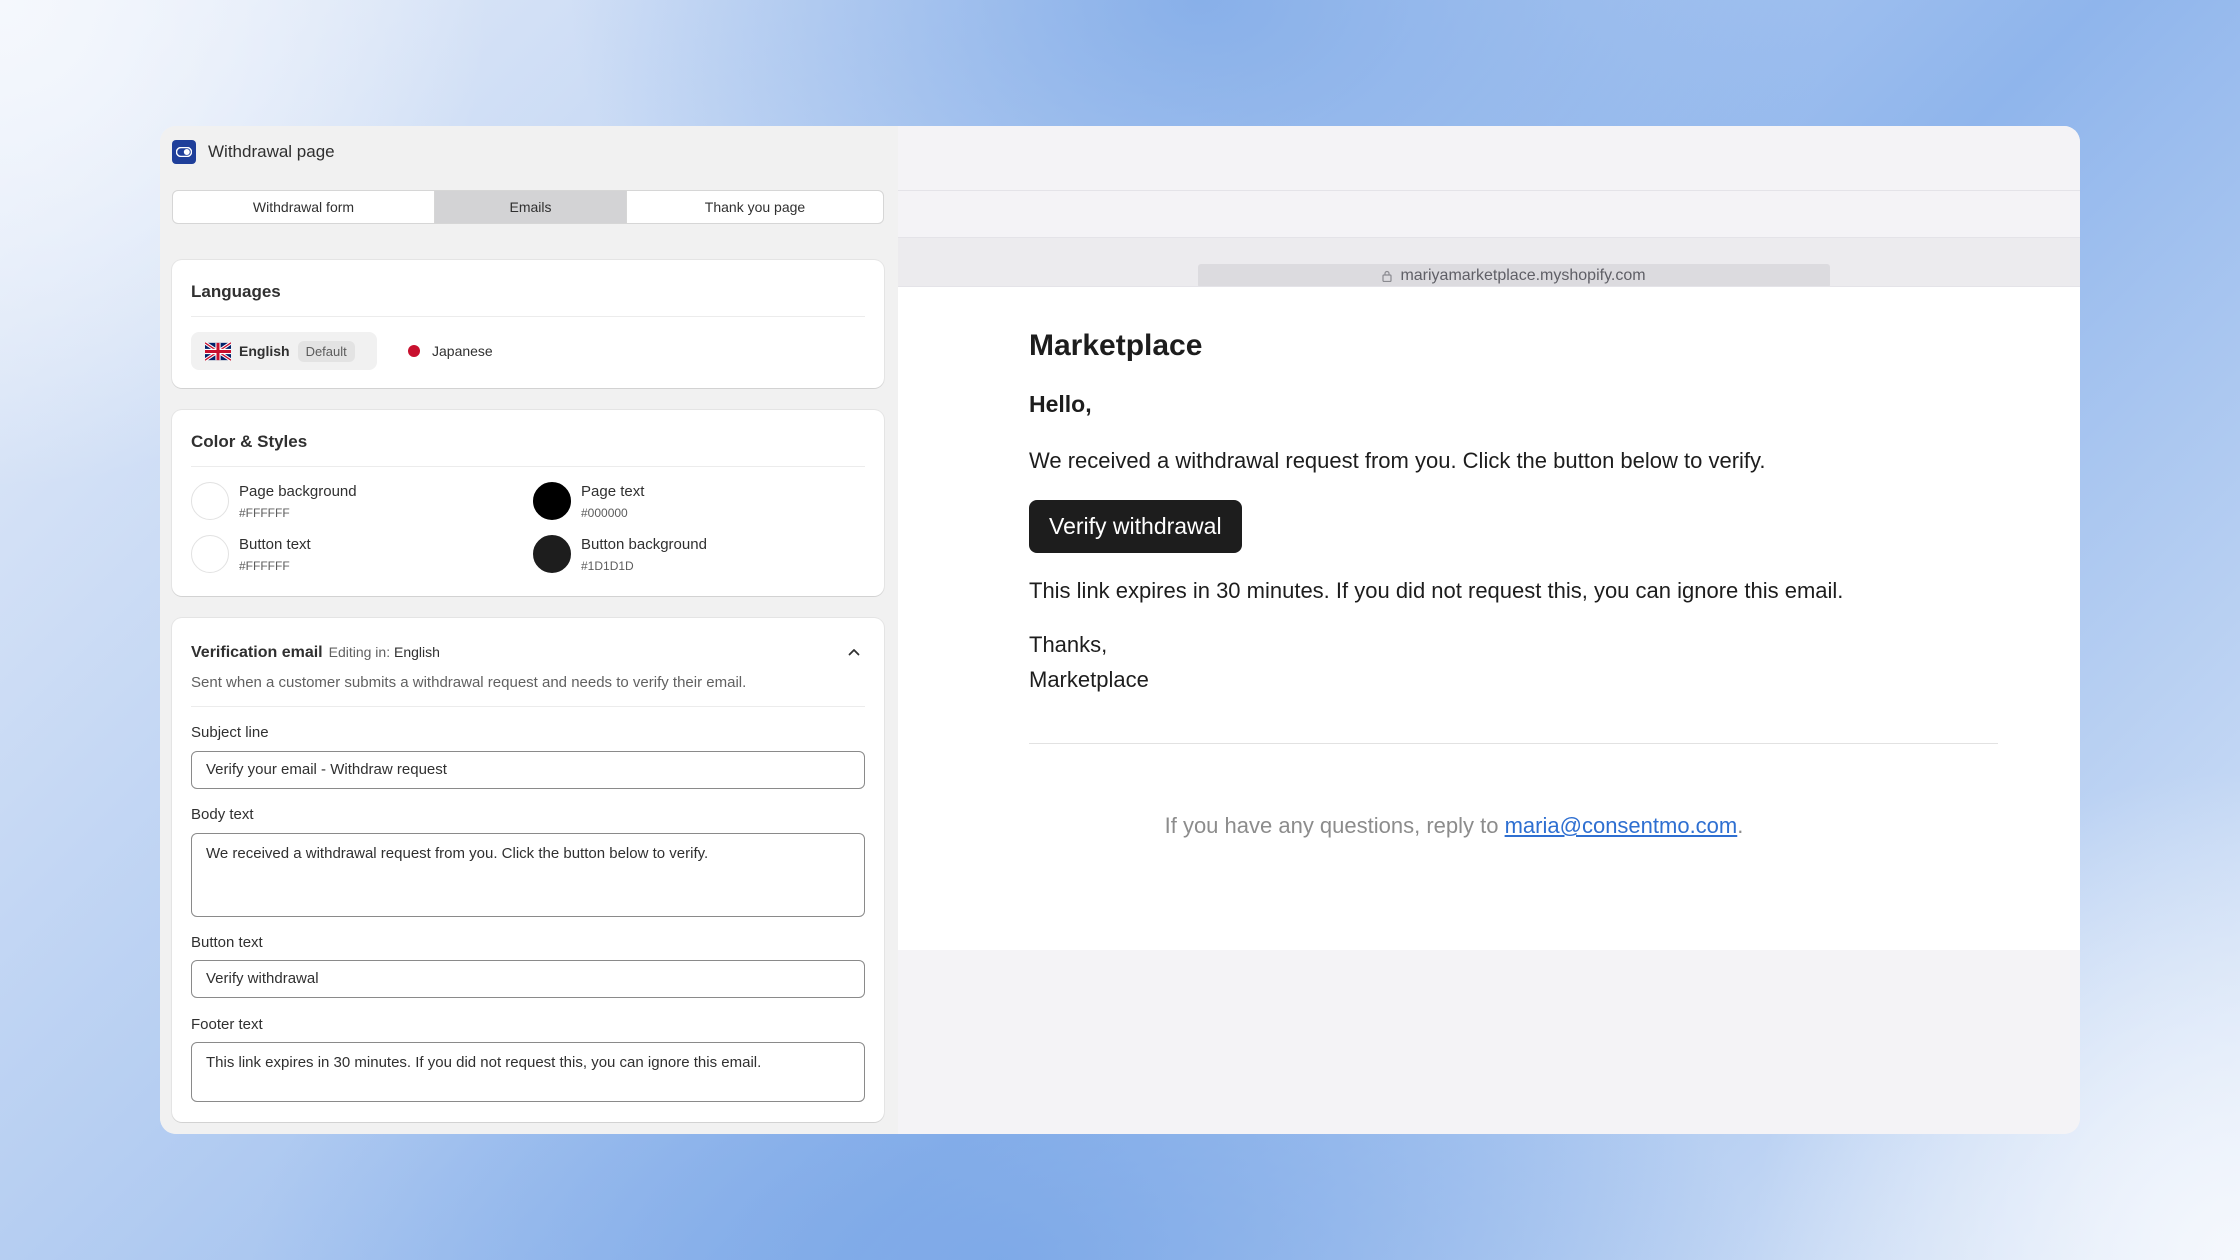 Image resolution: width=2240 pixels, height=1260 pixels. I want to click on email-thanks: Thanks,, so click(1068, 644).